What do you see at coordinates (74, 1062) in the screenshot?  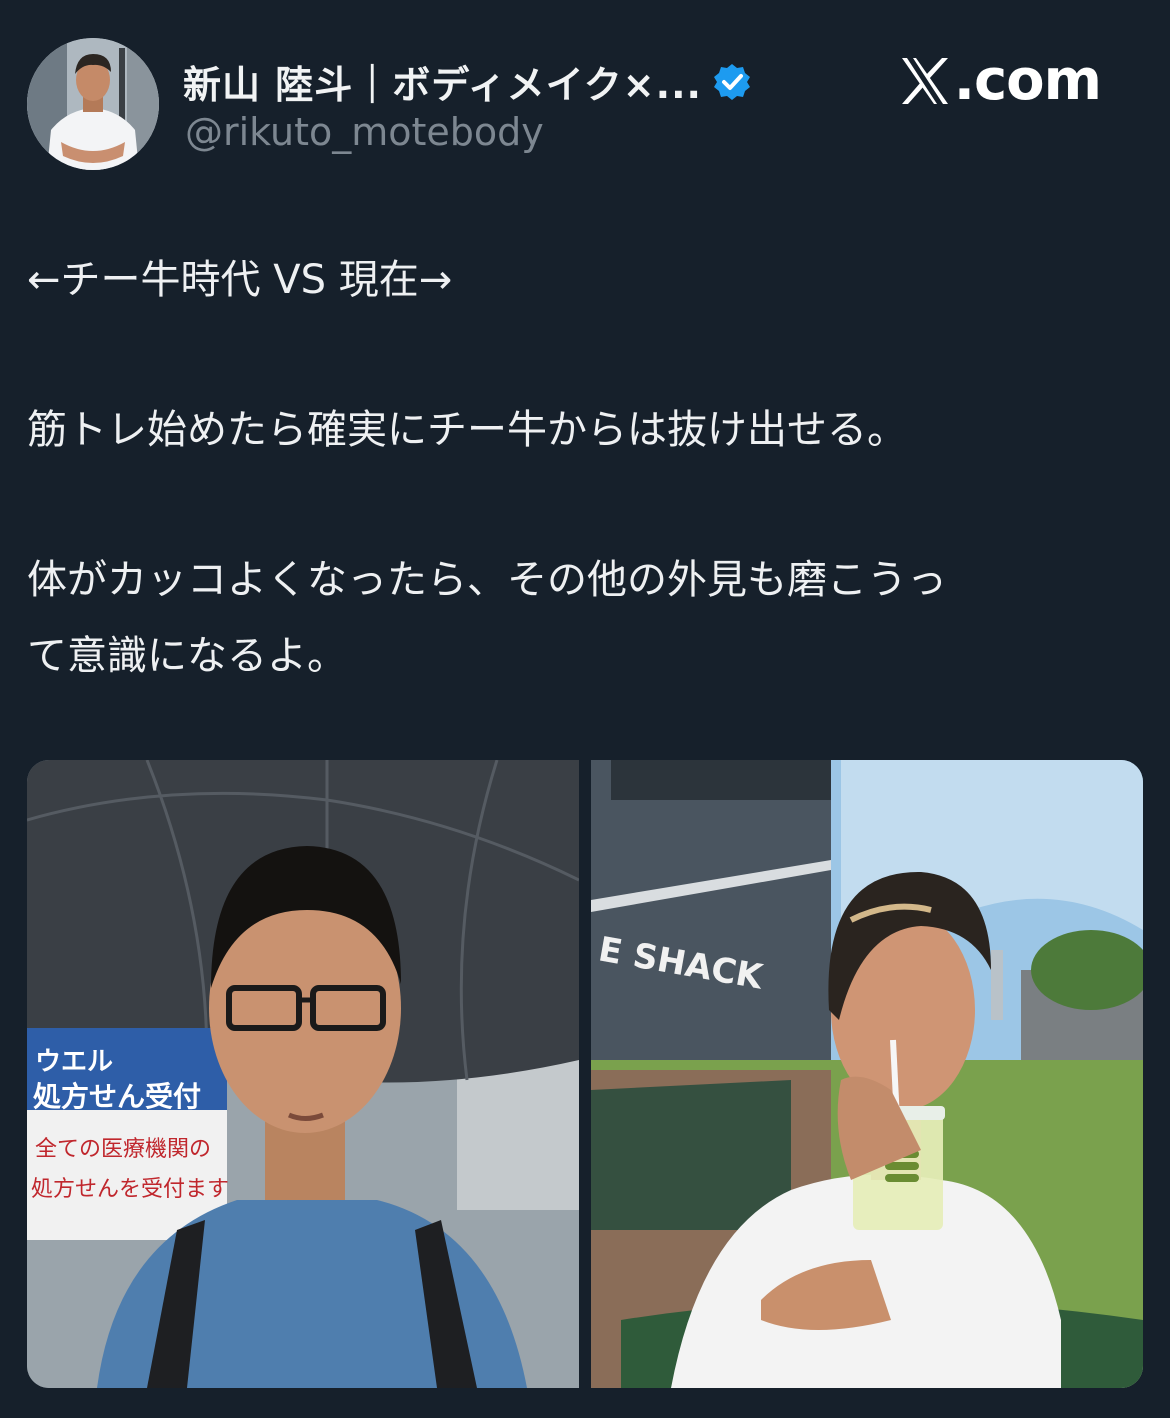 I see `sign-text: ウエル` at bounding box center [74, 1062].